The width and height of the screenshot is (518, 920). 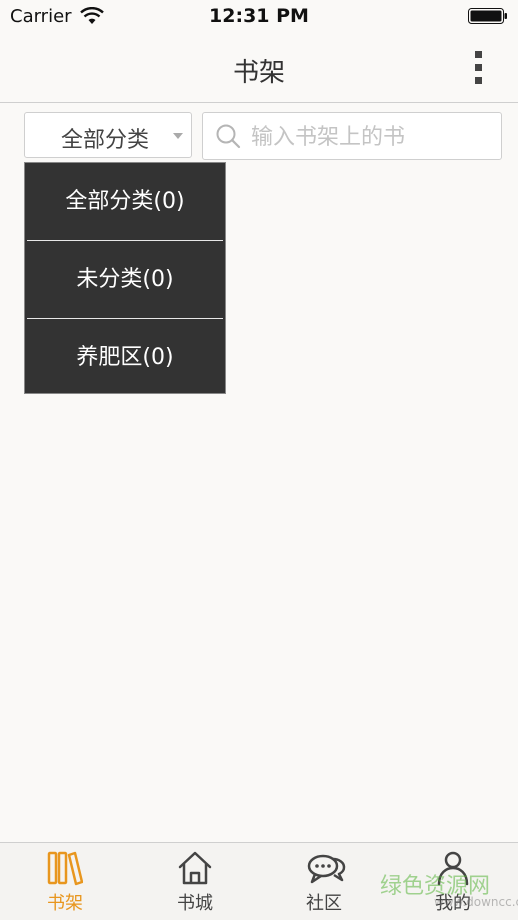 What do you see at coordinates (326, 869) in the screenshot?
I see `chat-bubbles-icon` at bounding box center [326, 869].